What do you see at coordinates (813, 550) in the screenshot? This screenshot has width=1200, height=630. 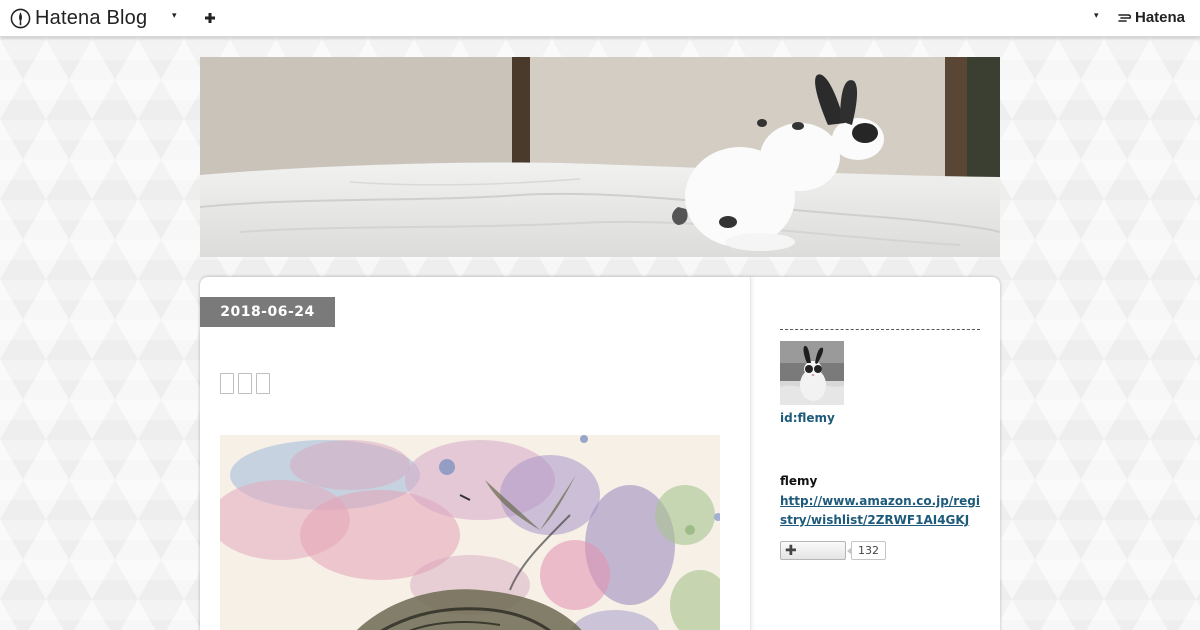 I see `subscribe-button: ✚` at bounding box center [813, 550].